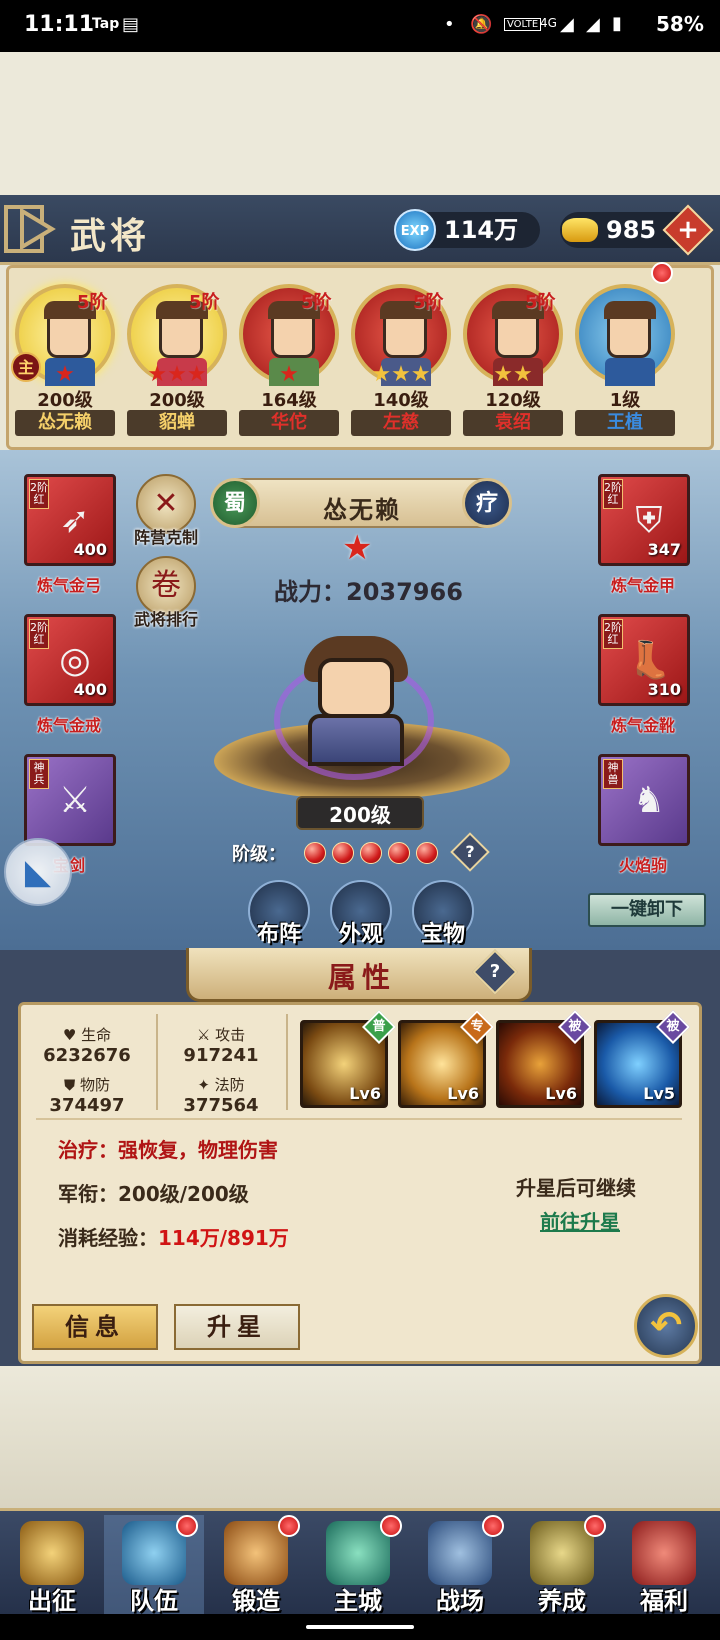  Describe the element at coordinates (401, 361) in the screenshot. I see `hero-card-4: 5阶 ★★★ 140级 左慈` at that location.